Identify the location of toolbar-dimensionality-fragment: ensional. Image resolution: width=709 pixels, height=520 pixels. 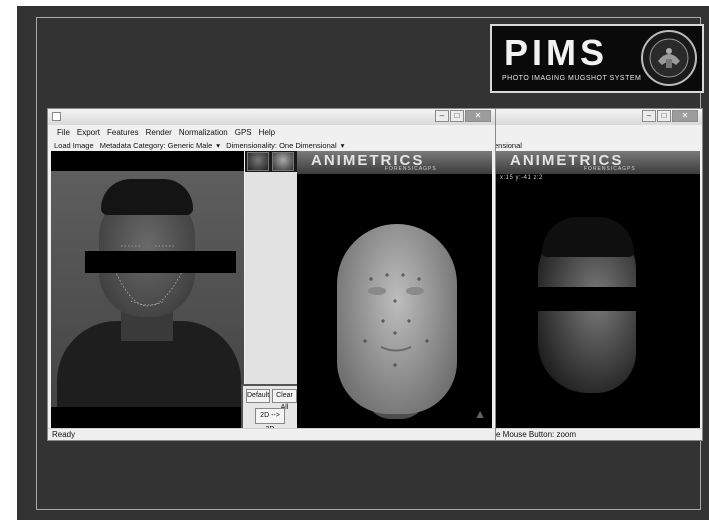
(507, 145).